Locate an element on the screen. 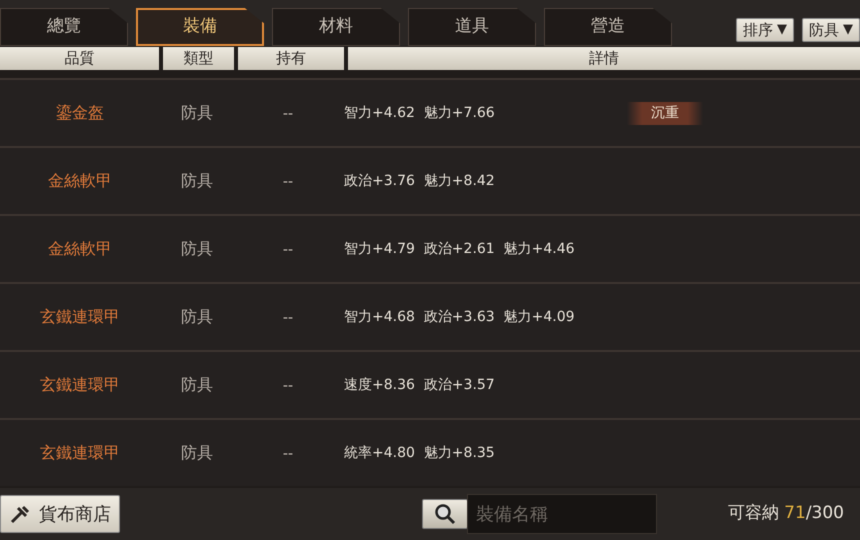 The height and width of the screenshot is (540, 860). shop-button: 貨布商店 is located at coordinates (60, 514).